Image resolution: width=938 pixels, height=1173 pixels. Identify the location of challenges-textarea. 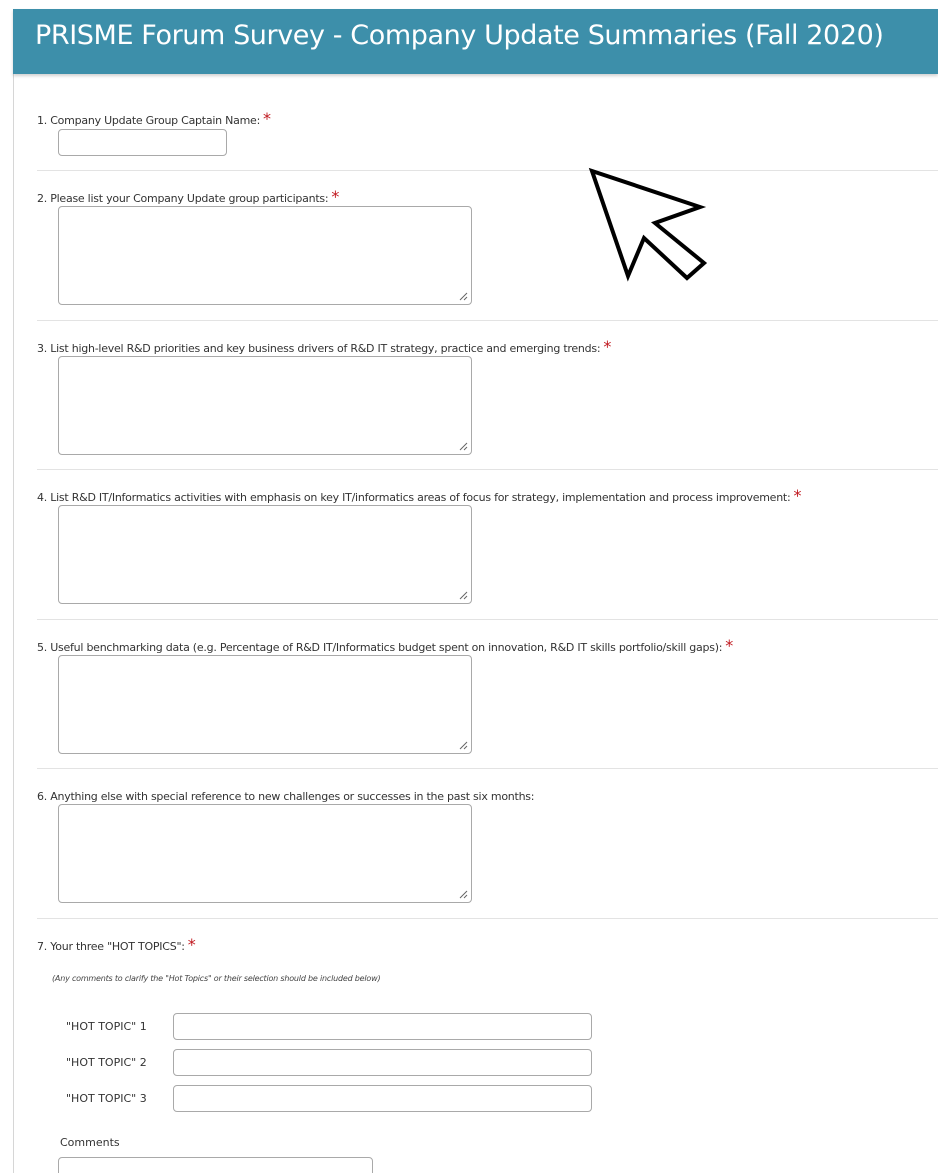
(265, 853).